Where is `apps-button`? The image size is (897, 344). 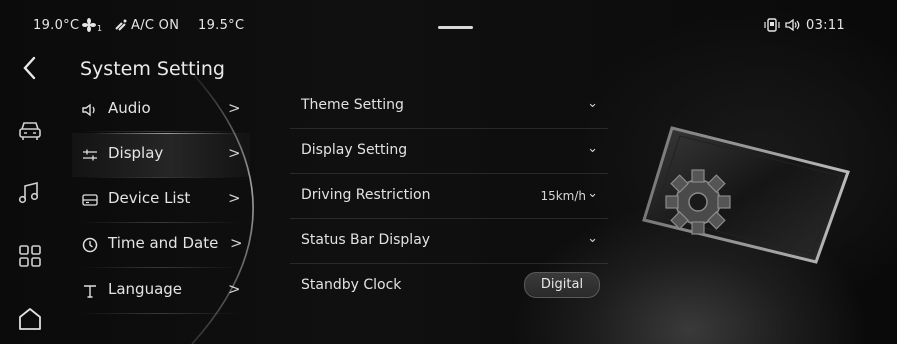
apps-button is located at coordinates (30, 256).